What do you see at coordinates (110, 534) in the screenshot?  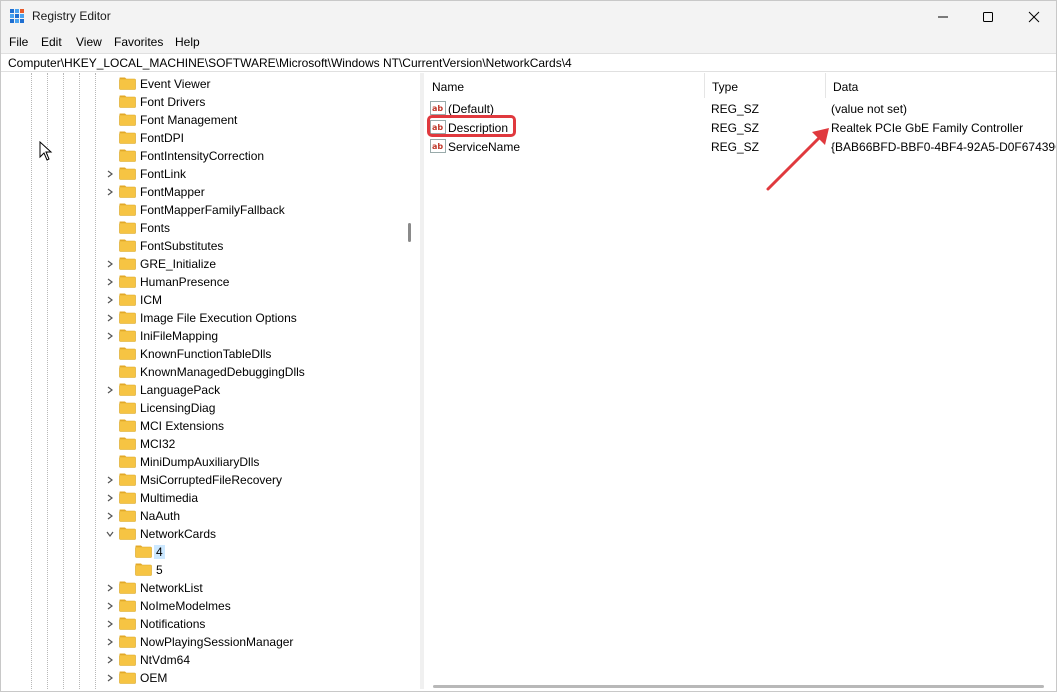 I see `chevron-down-icon` at bounding box center [110, 534].